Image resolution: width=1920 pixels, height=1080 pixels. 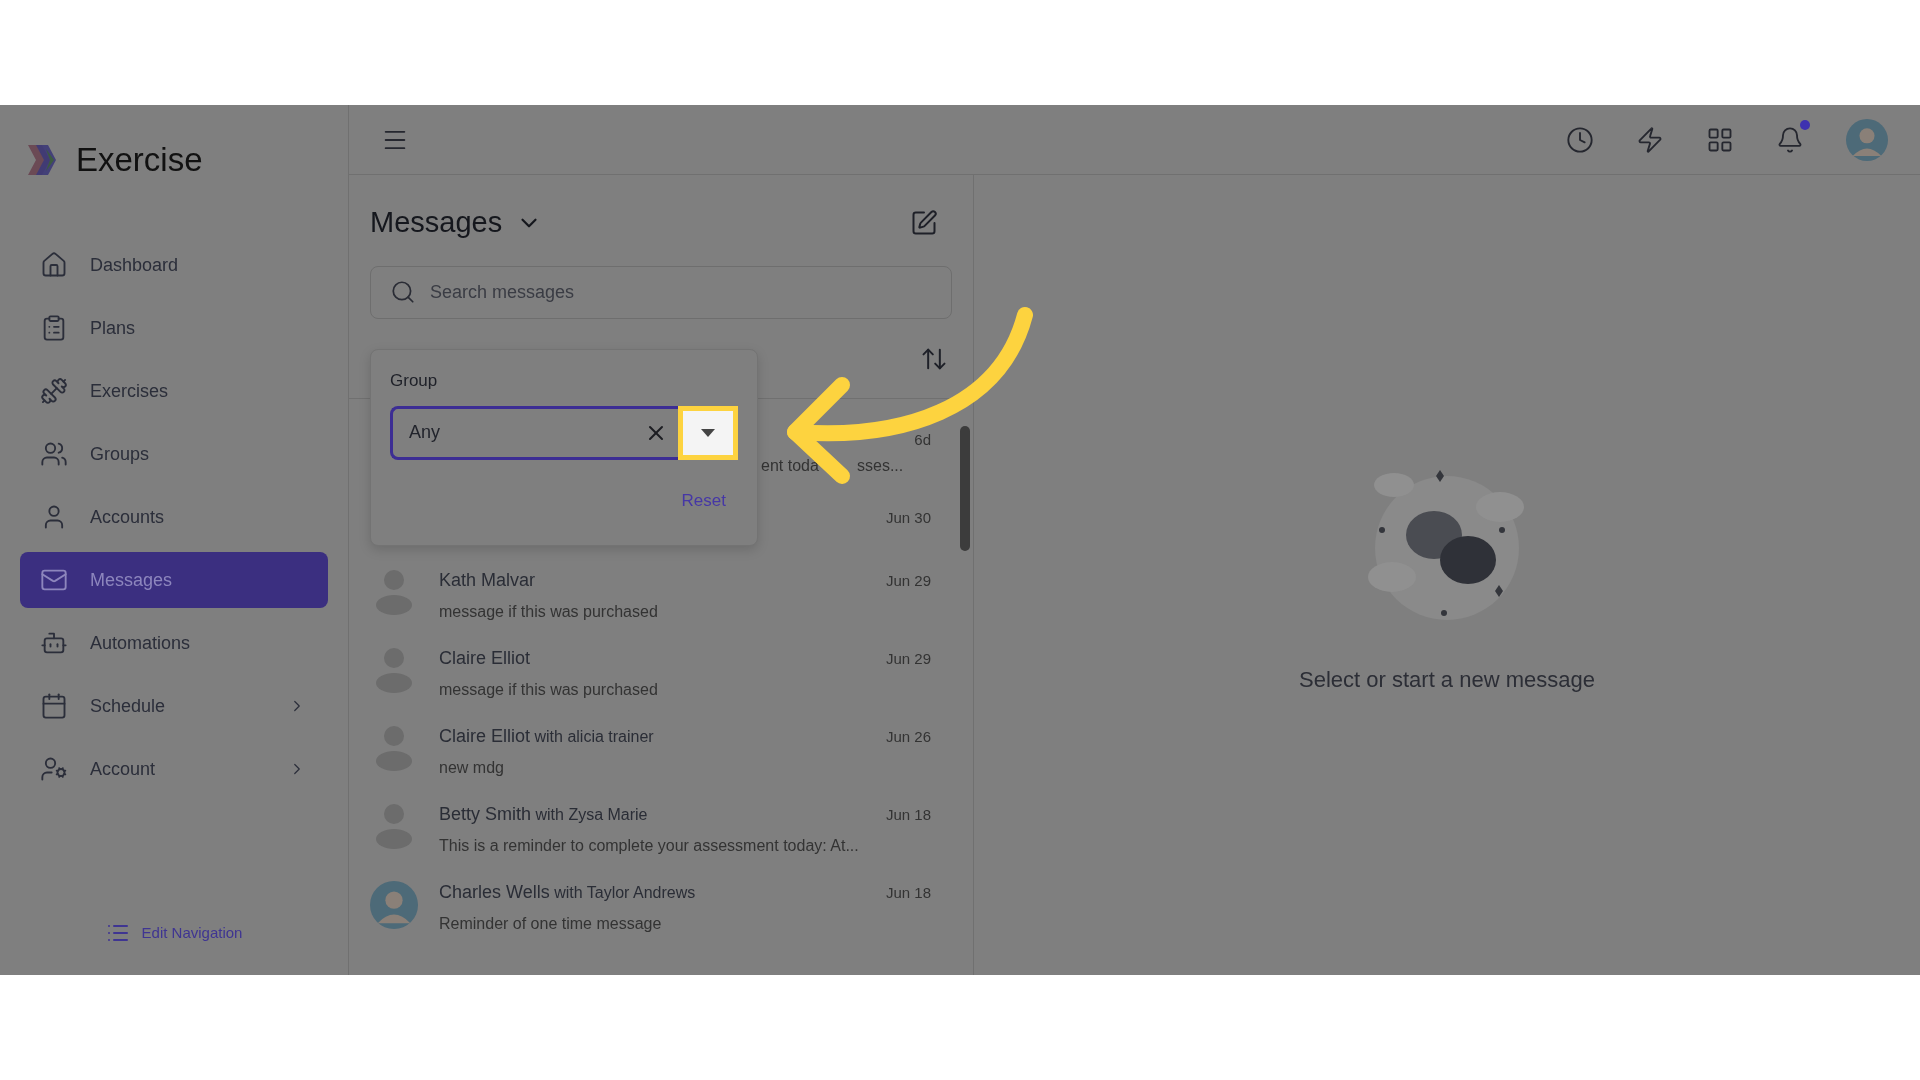 I want to click on nav-item: Automations, so click(x=174, y=643).